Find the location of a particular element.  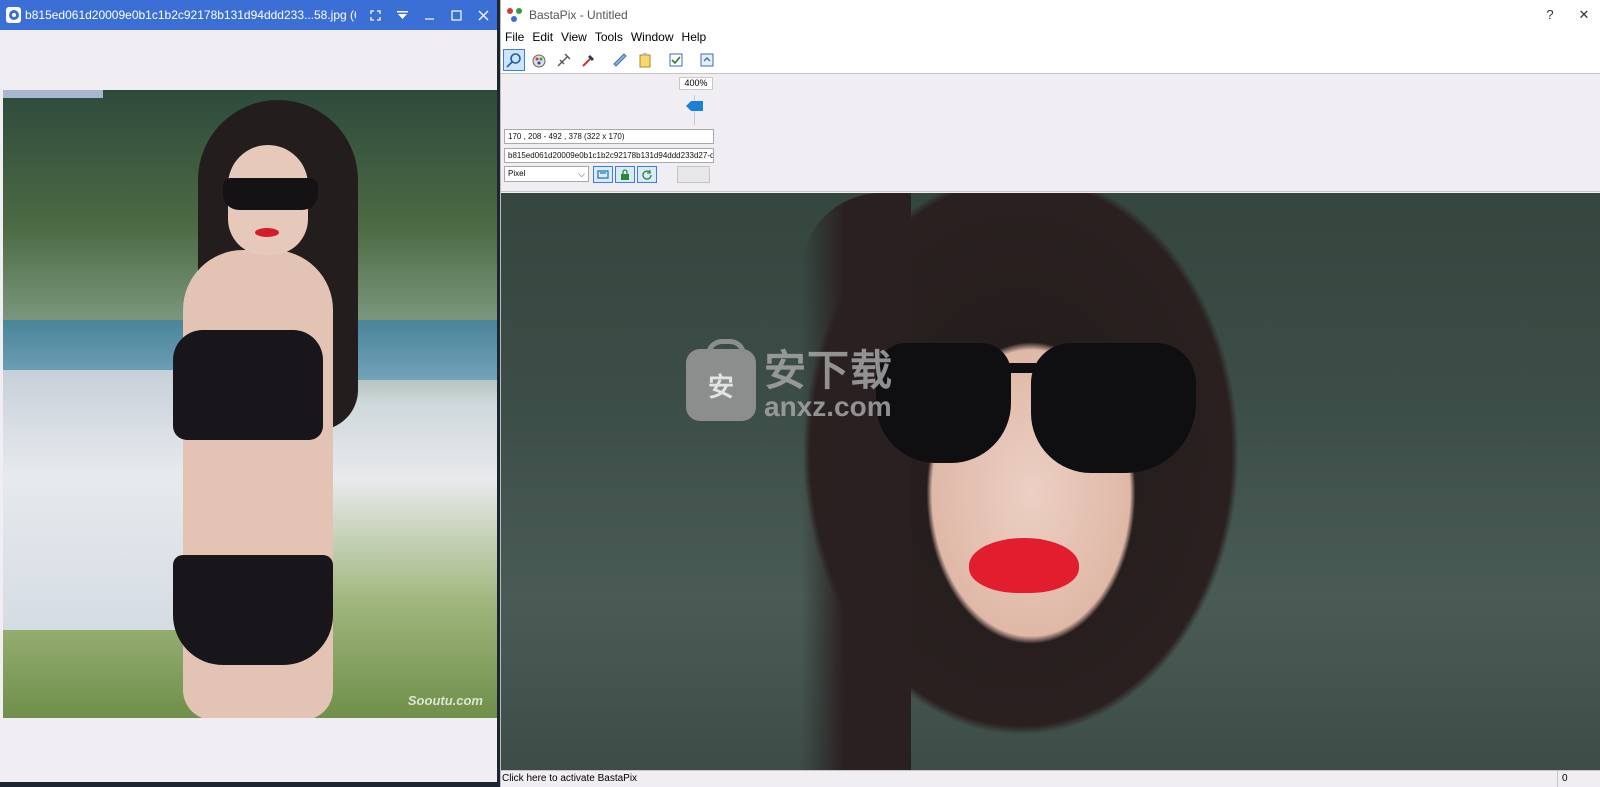

canvas-hair is located at coordinates (856, 481).